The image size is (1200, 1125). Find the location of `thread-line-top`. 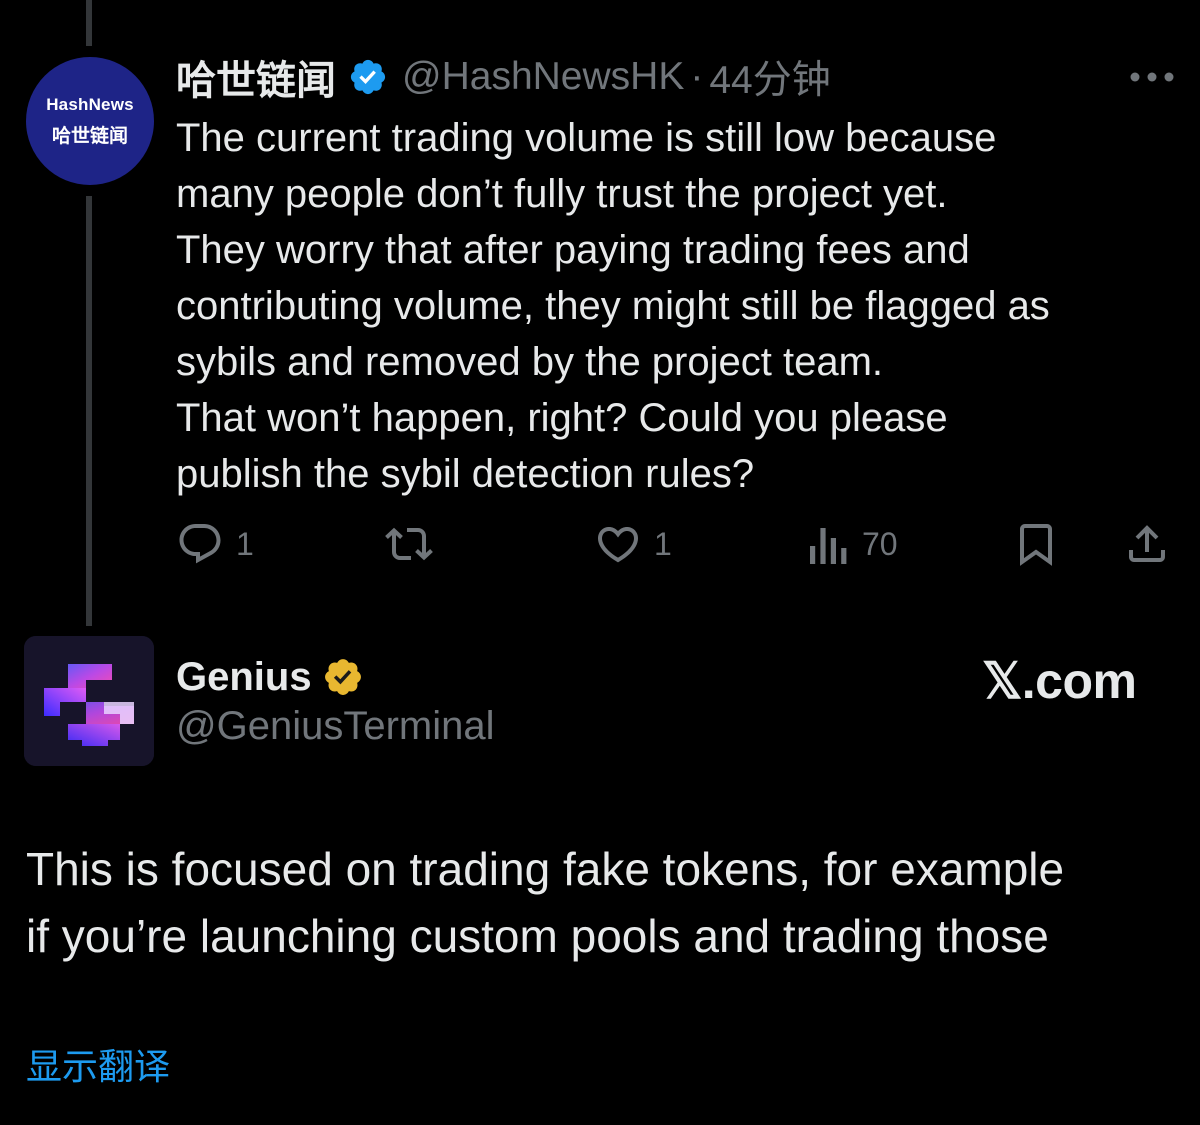

thread-line-top is located at coordinates (89, 23).